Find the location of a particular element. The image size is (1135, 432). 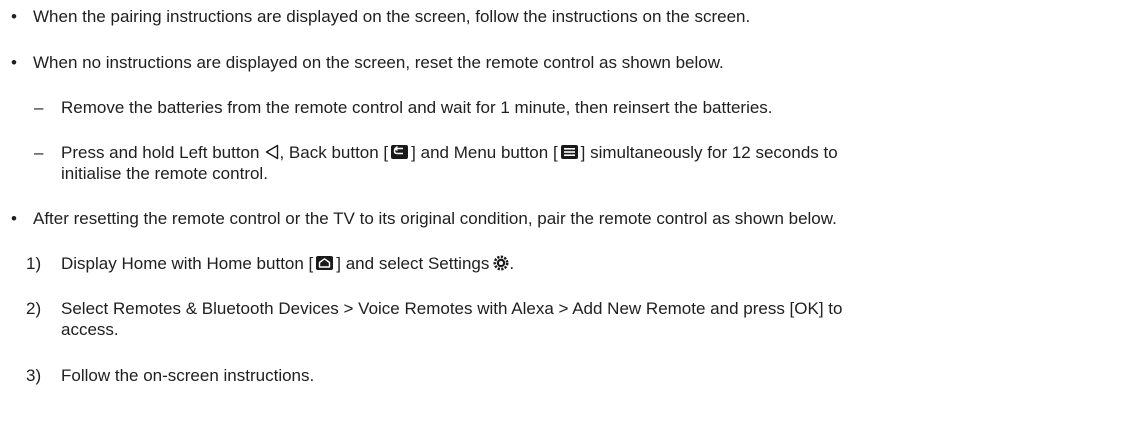

step-number-3: 3) is located at coordinates (34, 375).